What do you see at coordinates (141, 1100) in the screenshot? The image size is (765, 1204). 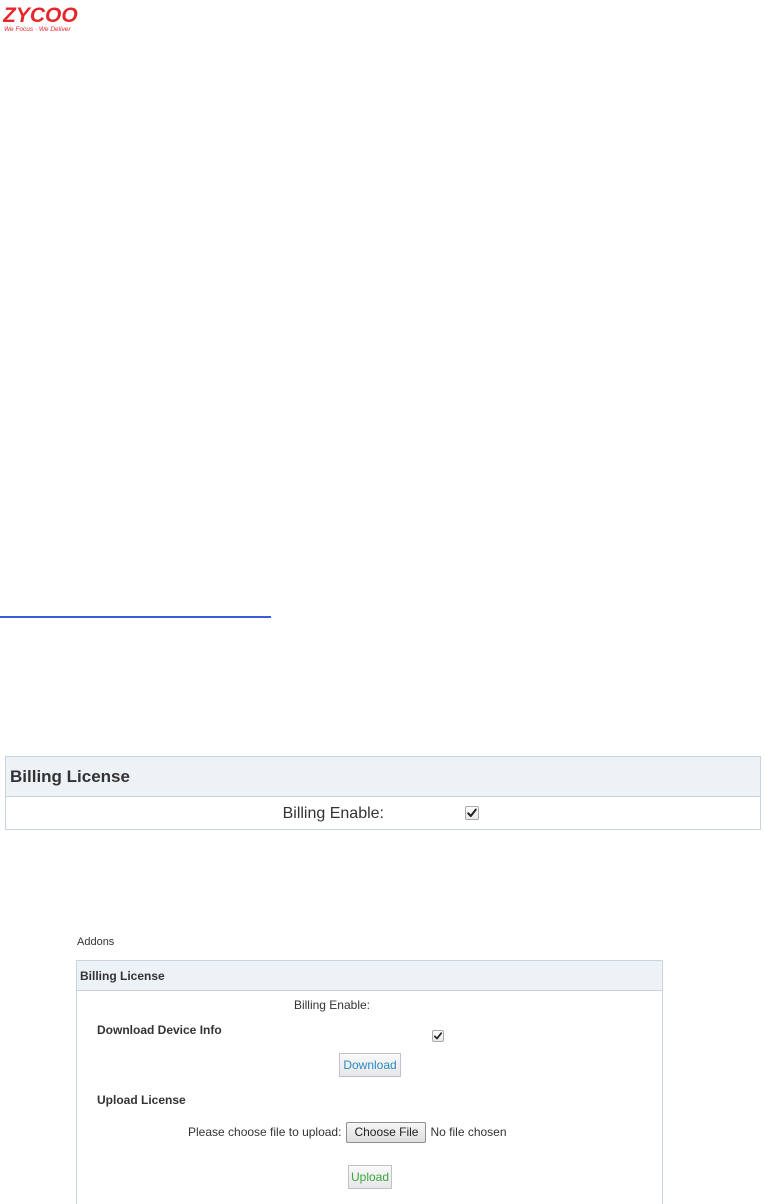 I see `upload-license-title: Upload License` at bounding box center [141, 1100].